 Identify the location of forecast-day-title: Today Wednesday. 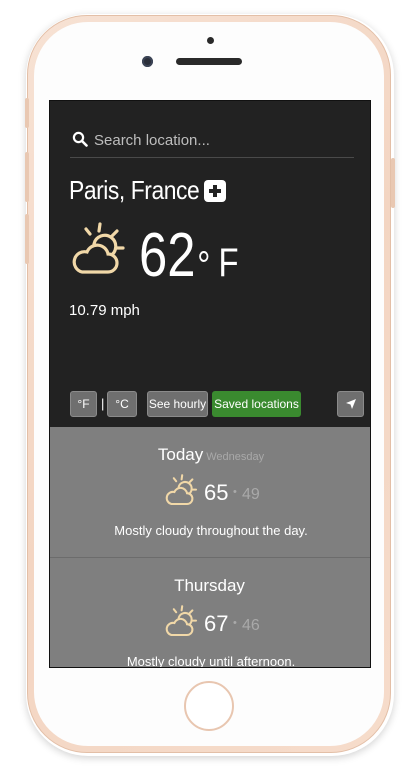
(210, 455).